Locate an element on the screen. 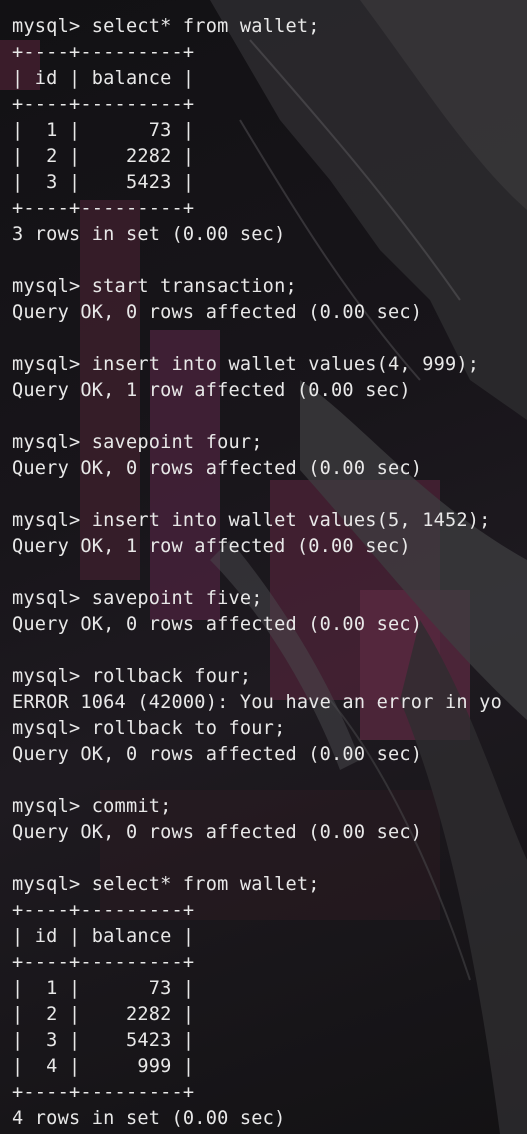 The width and height of the screenshot is (527, 1134). command-line: mysql> start transaction; is located at coordinates (154, 286).